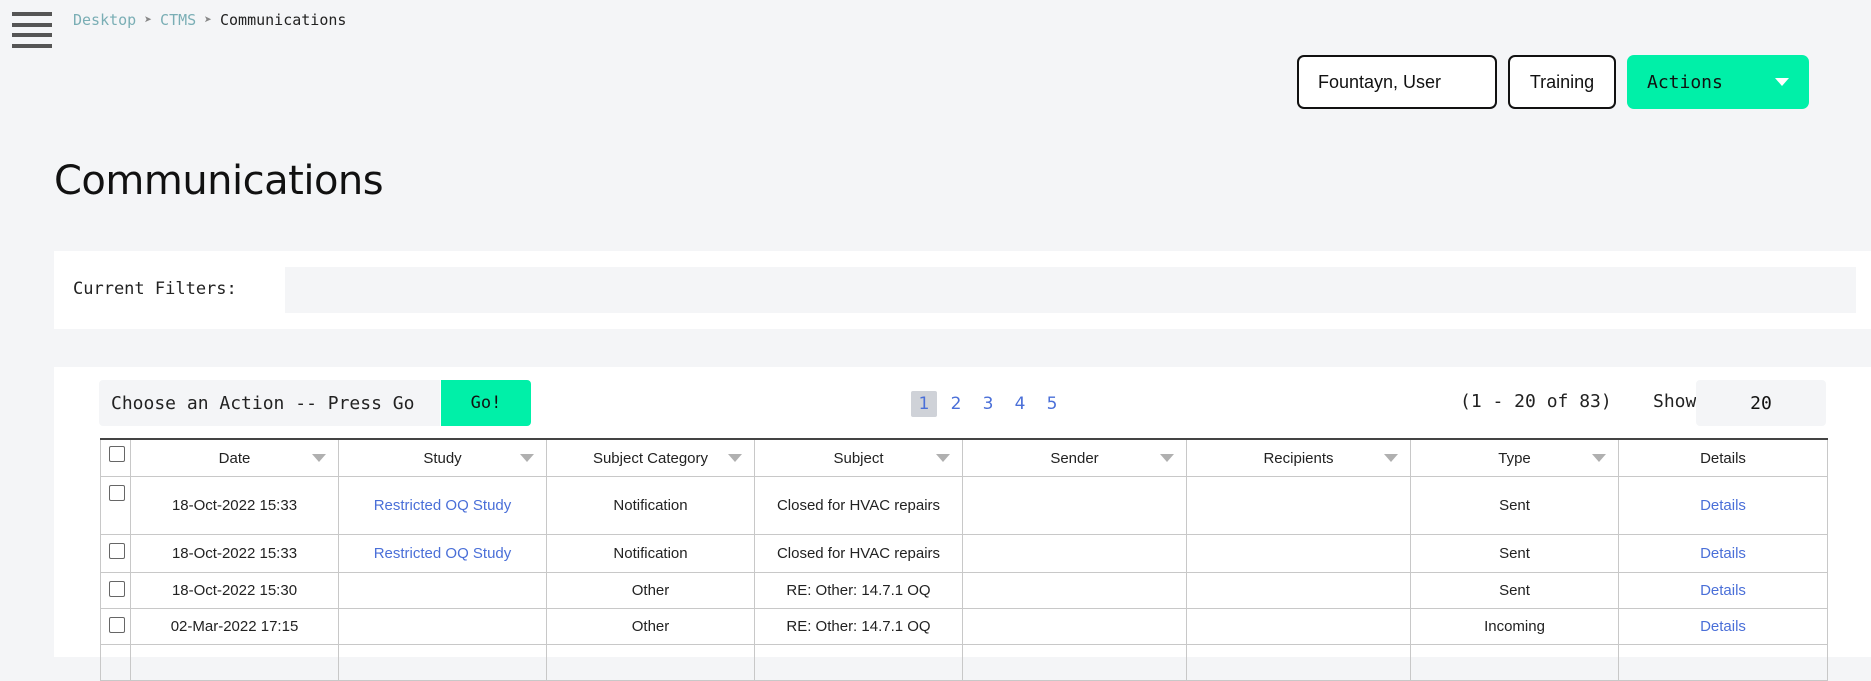  Describe the element at coordinates (858, 553) in the screenshot. I see `cell-subject: Closed for HVAC repairs` at that location.